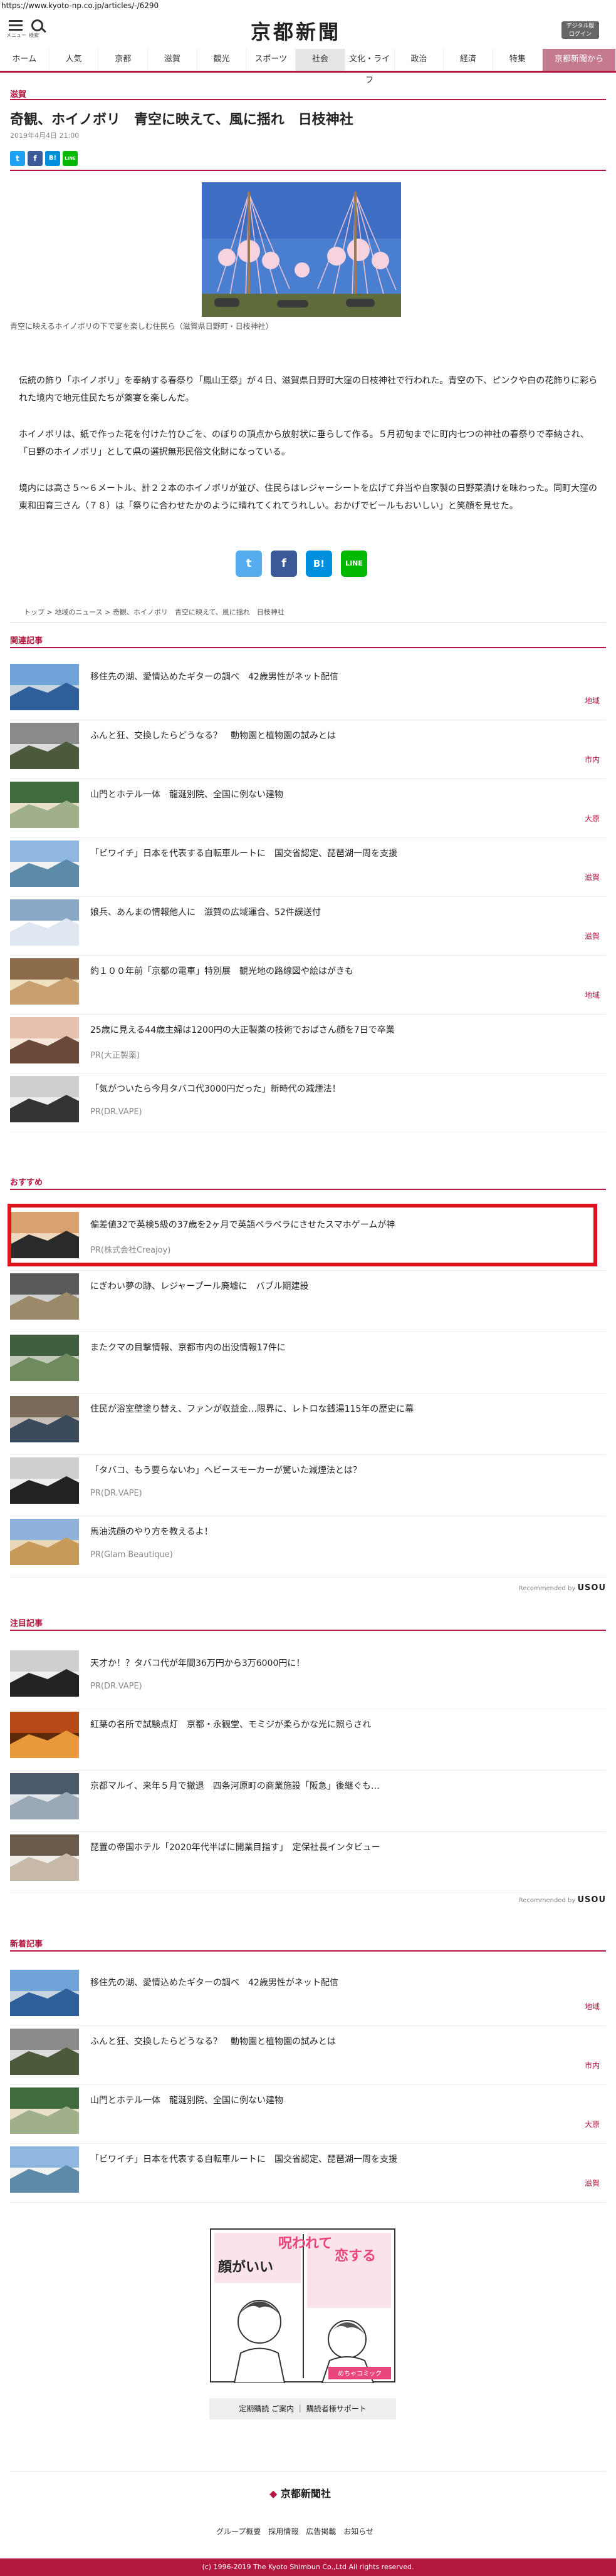 The height and width of the screenshot is (2576, 616). Describe the element at coordinates (70, 158) in the screenshot. I see `line-share-icon: LINE` at that location.